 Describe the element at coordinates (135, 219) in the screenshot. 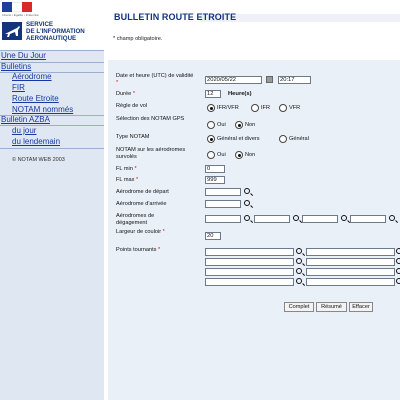

I see `alternate-label: Aérodromes de dégagement` at that location.